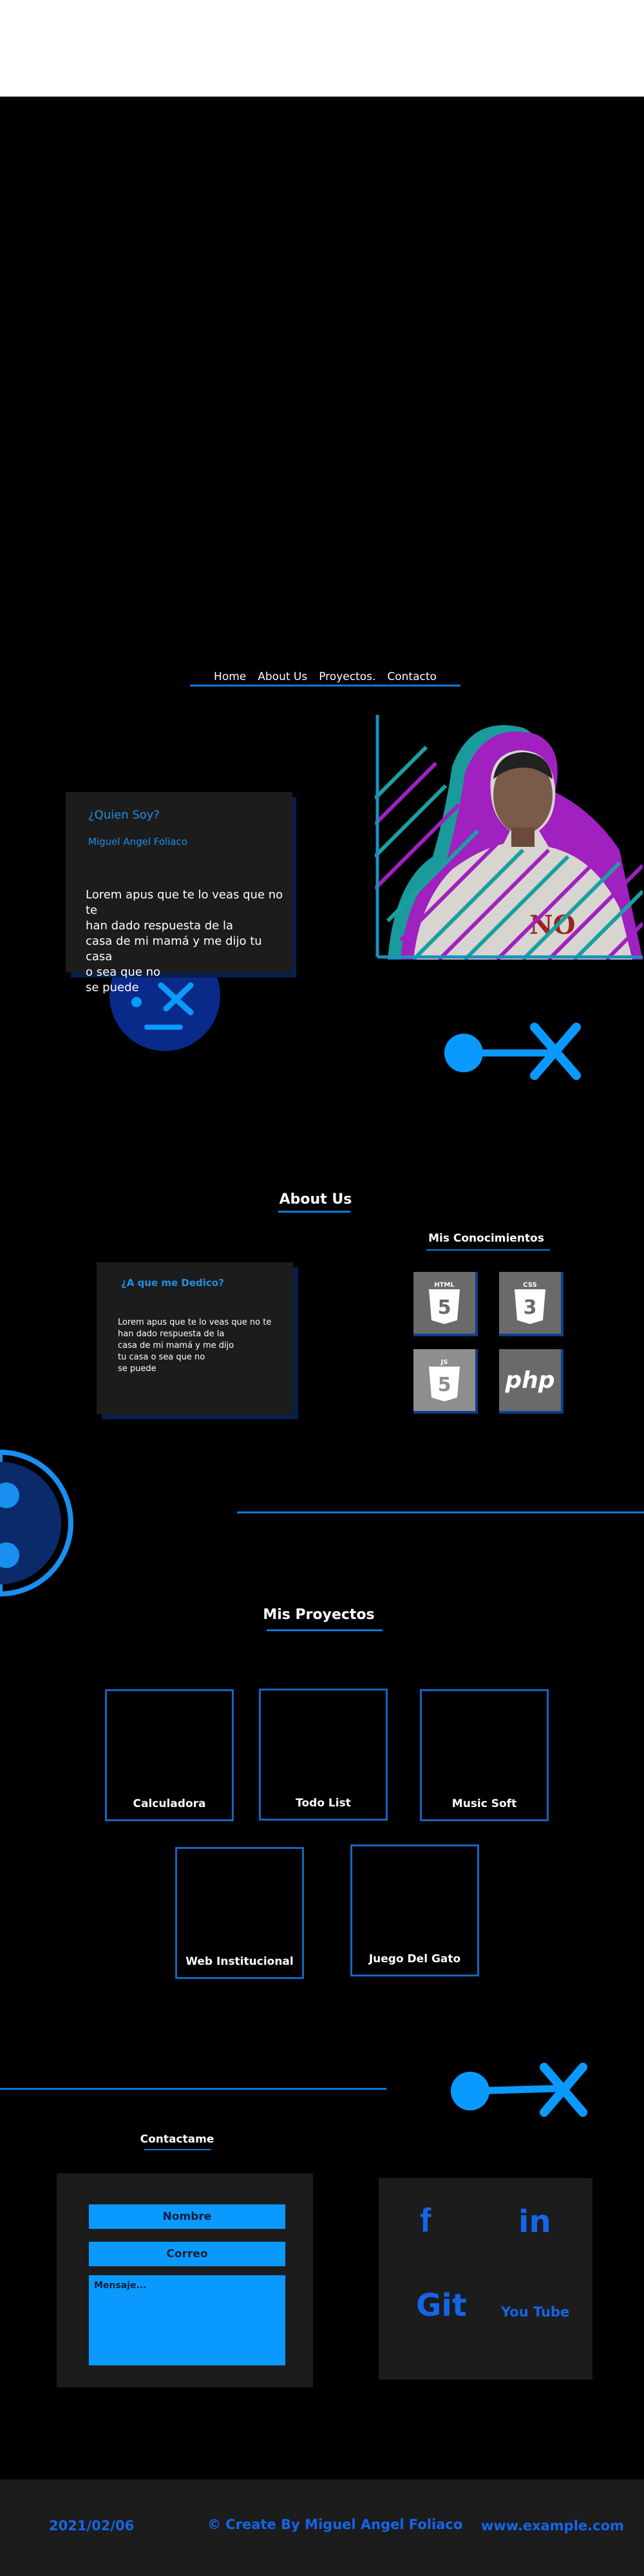 The image size is (644, 2576). Describe the element at coordinates (187, 2216) in the screenshot. I see `name-field: Nombre` at that location.